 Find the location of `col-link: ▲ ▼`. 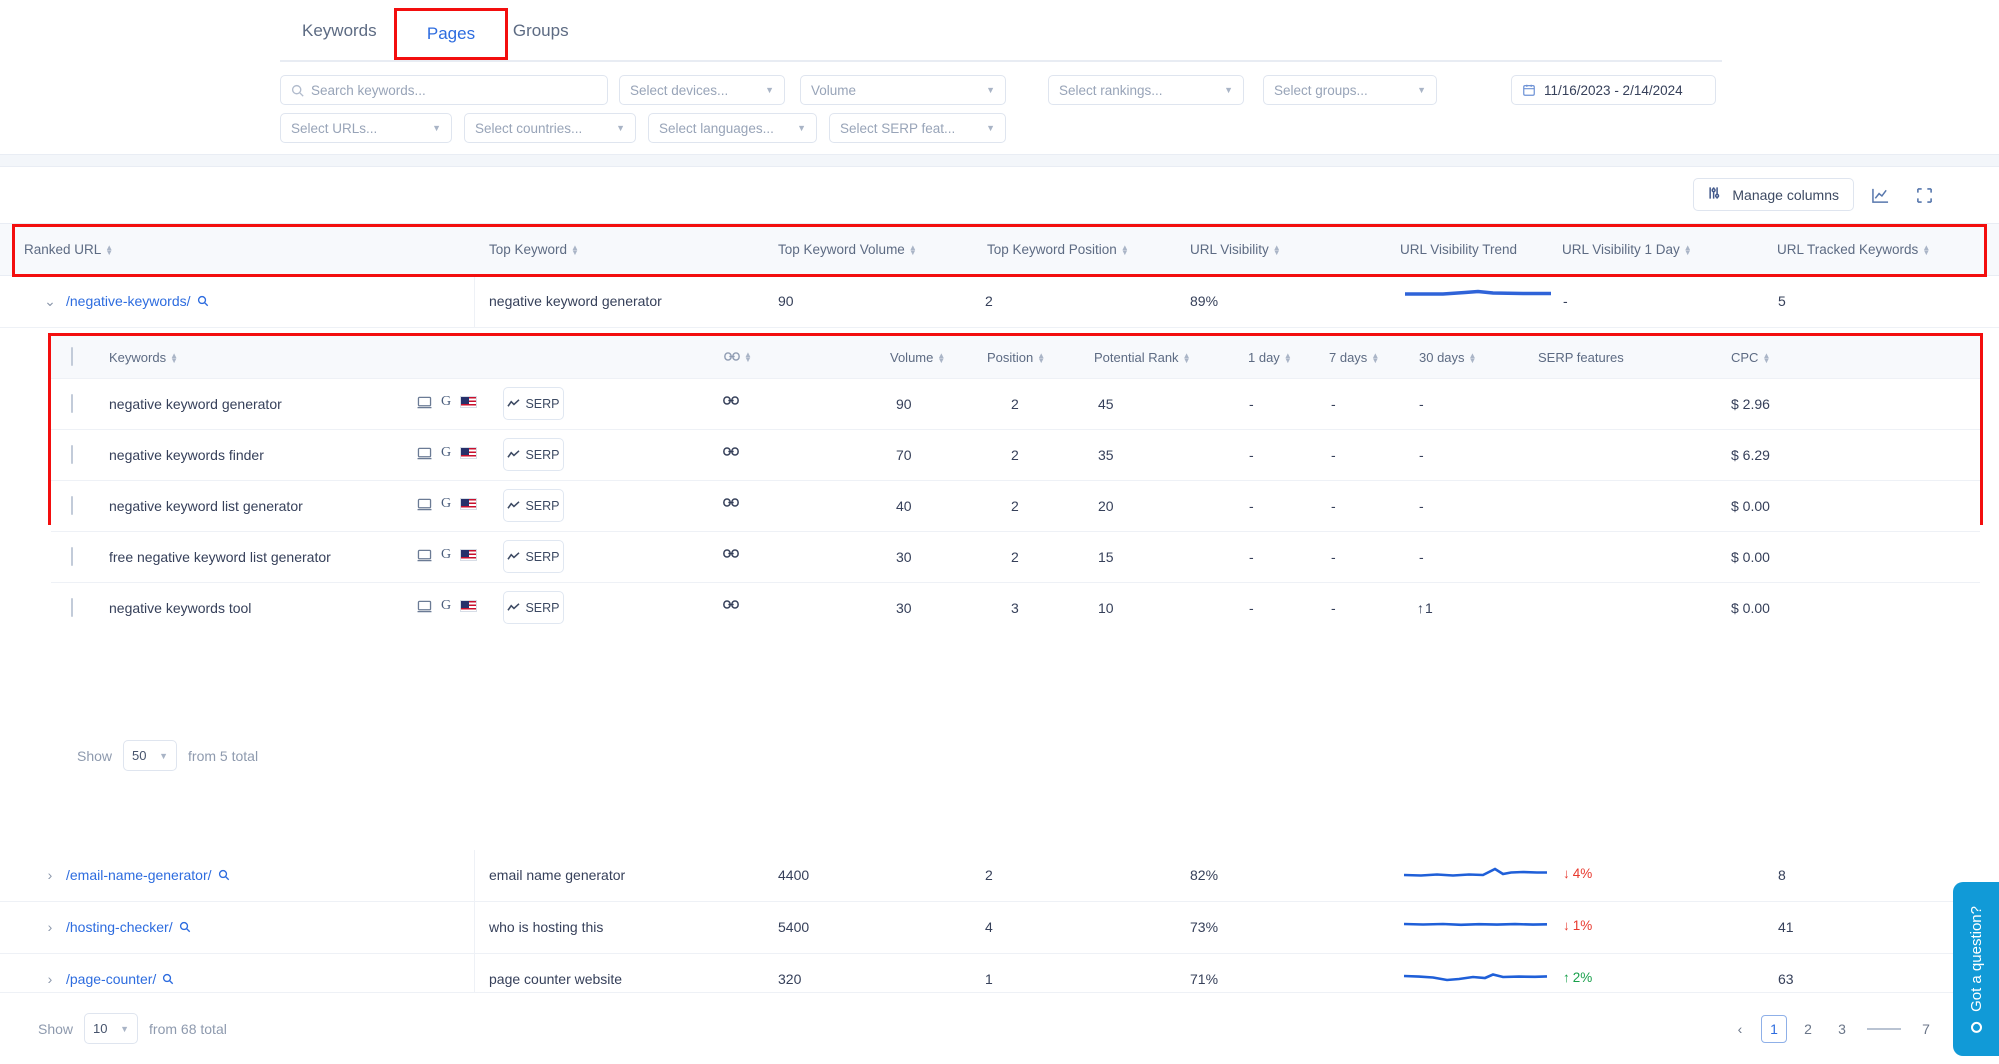

col-link: ▲ ▼ is located at coordinates (738, 356).